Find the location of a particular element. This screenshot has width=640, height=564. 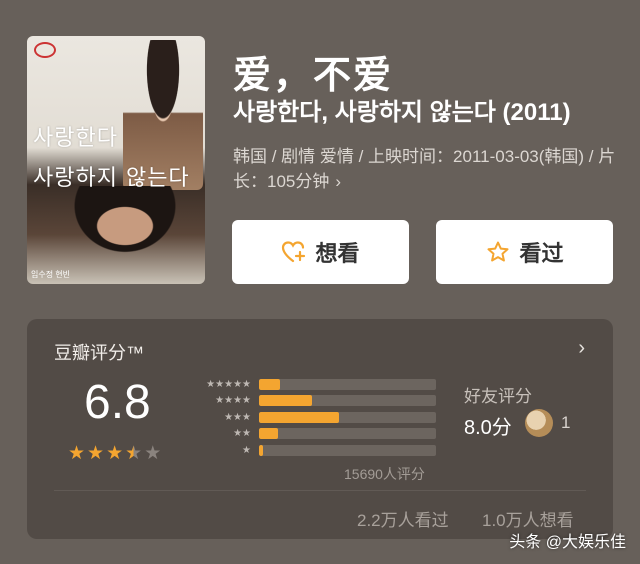

friend-rating-score: 8.0分 is located at coordinates (488, 428).